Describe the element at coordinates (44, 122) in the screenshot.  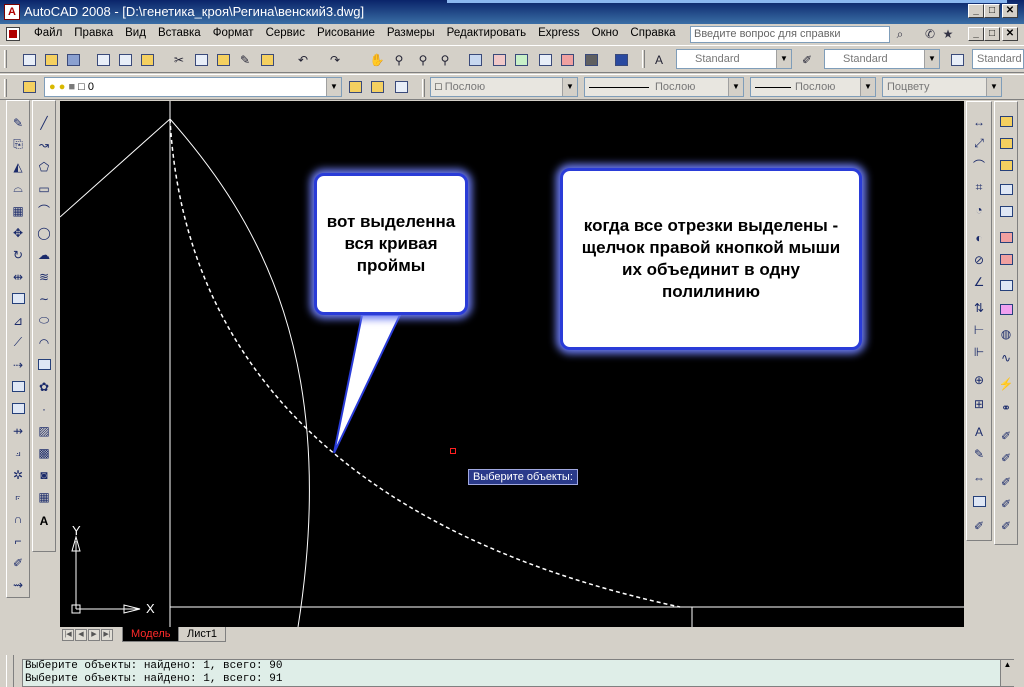
I see `line-icon: ╱` at that location.